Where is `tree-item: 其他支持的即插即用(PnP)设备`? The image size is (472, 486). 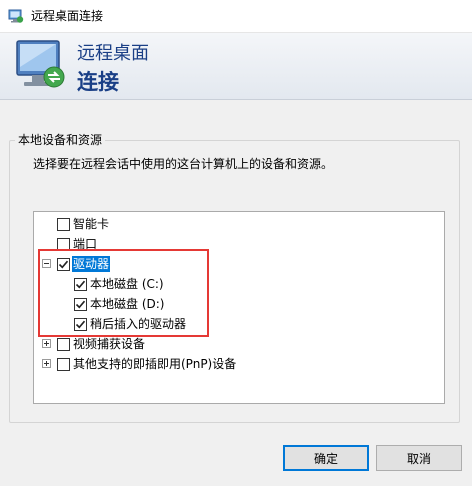 tree-item: 其他支持的即插即用(PnP)设备 is located at coordinates (239, 364).